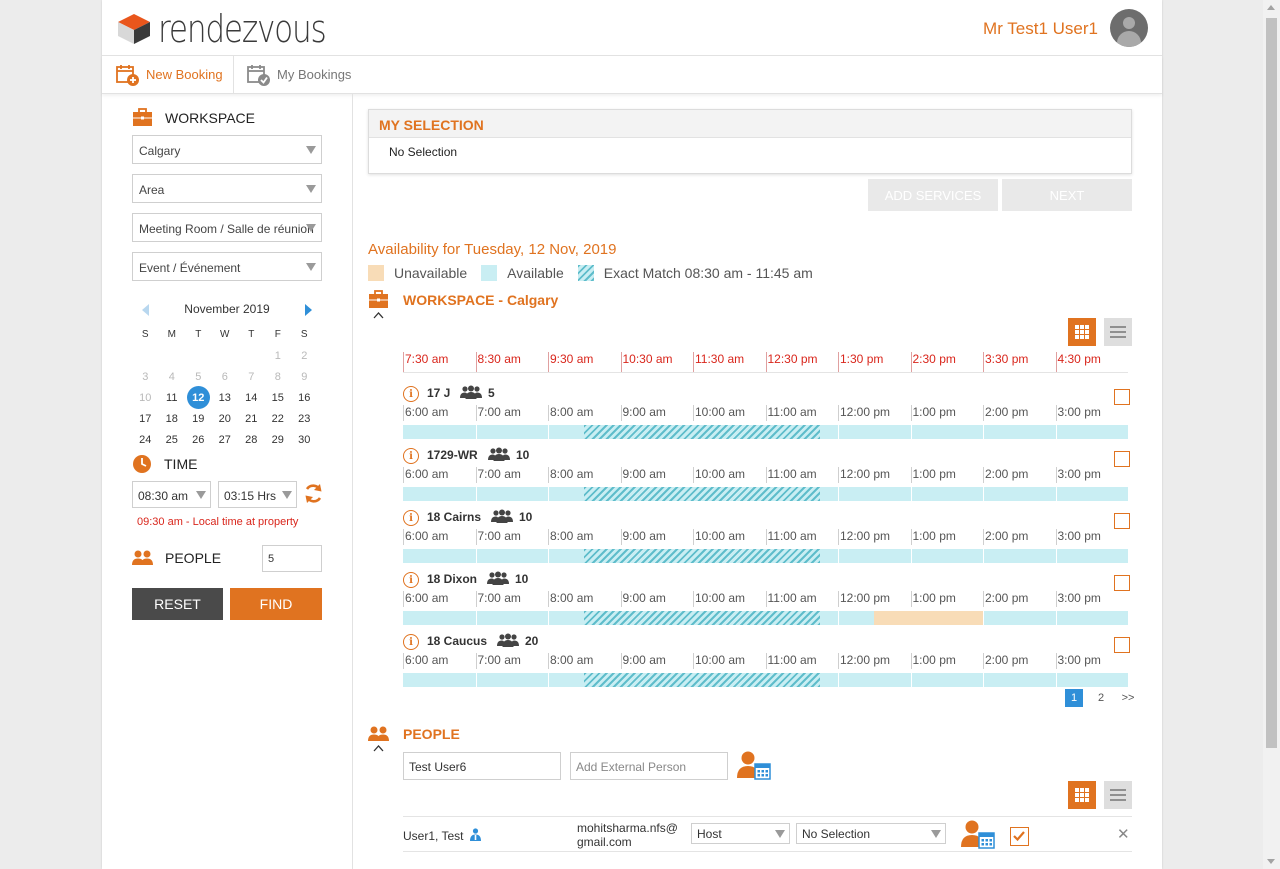 This screenshot has width=1280, height=869. Describe the element at coordinates (145, 418) in the screenshot. I see `calendar-day: 17` at that location.